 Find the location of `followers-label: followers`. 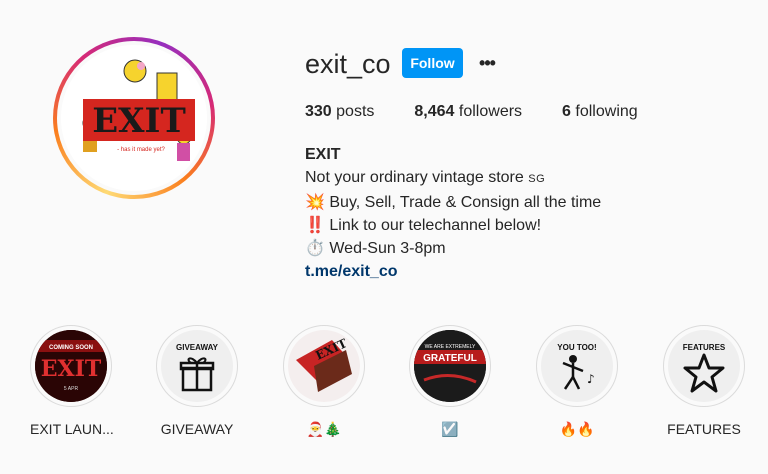

followers-label: followers is located at coordinates (490, 111).